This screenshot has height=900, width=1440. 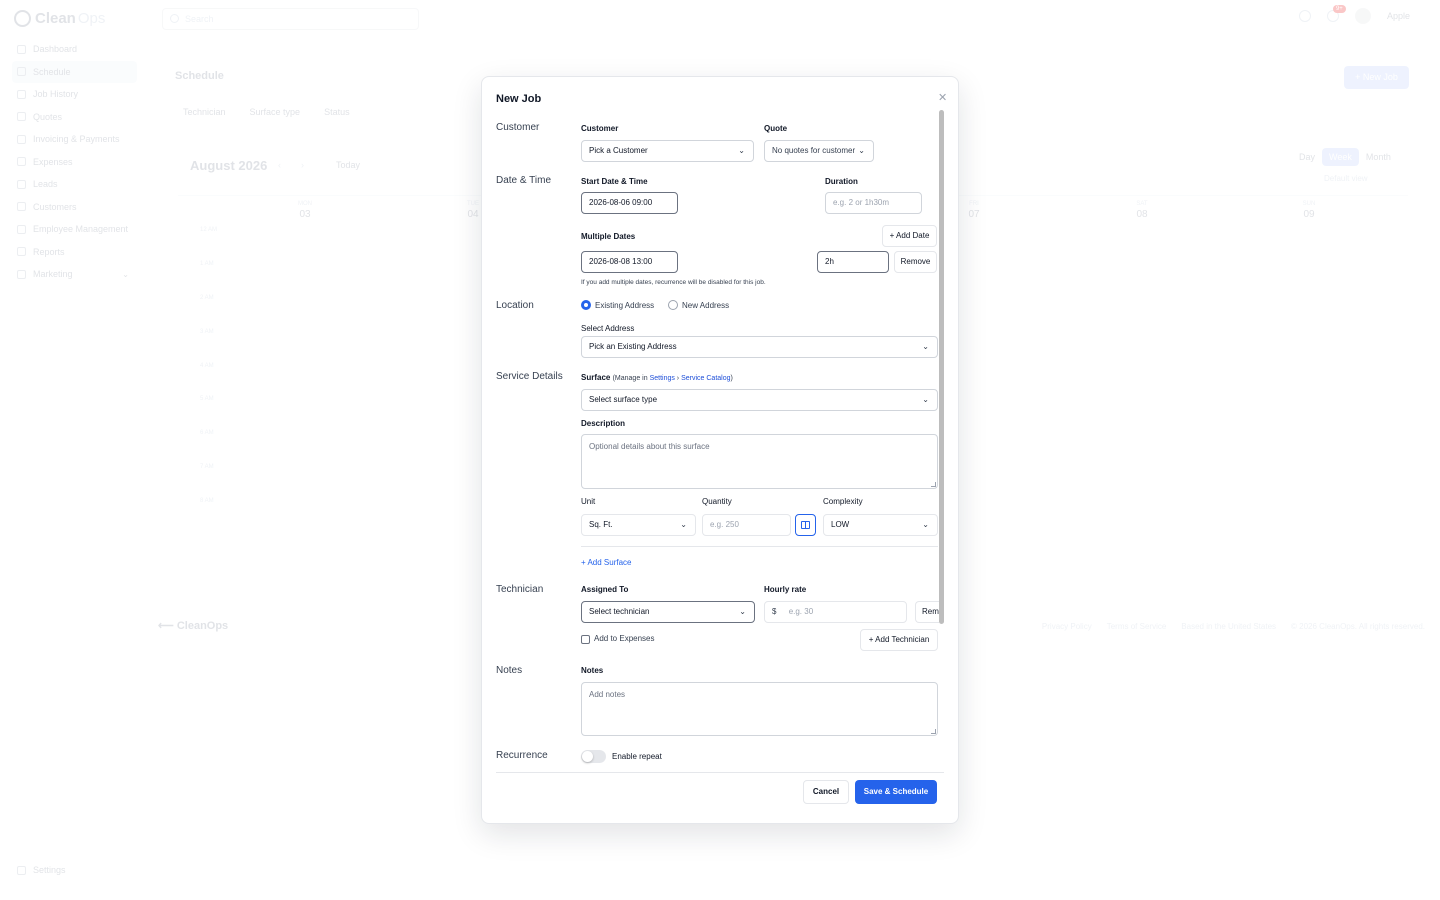 What do you see at coordinates (509, 670) in the screenshot?
I see `section-notes: Notes` at bounding box center [509, 670].